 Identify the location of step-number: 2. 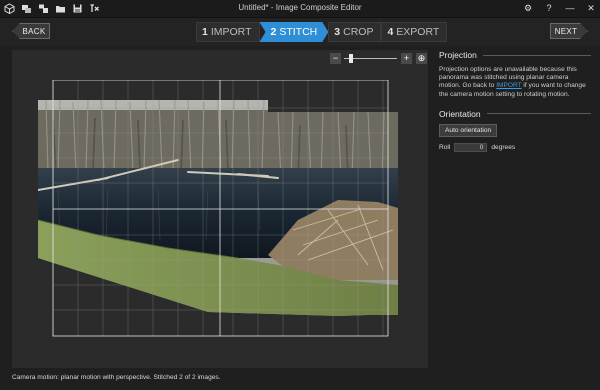
(273, 32).